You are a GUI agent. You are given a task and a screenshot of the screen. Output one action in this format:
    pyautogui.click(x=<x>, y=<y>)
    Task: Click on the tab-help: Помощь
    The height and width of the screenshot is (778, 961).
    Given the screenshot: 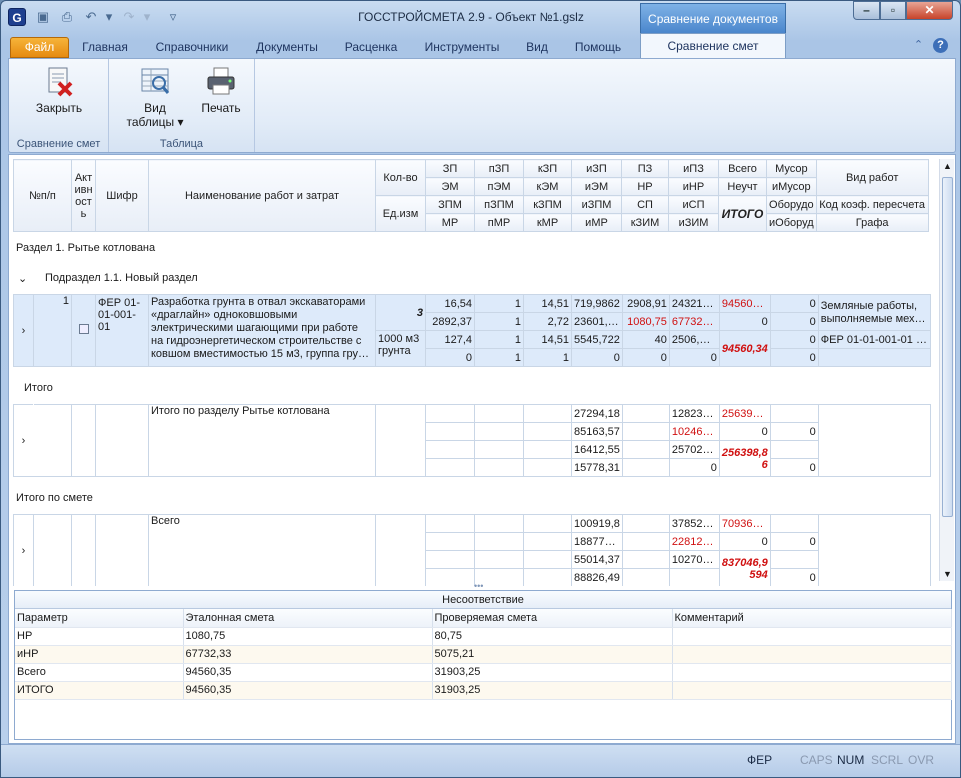 What is the action you would take?
    pyautogui.click(x=598, y=47)
    